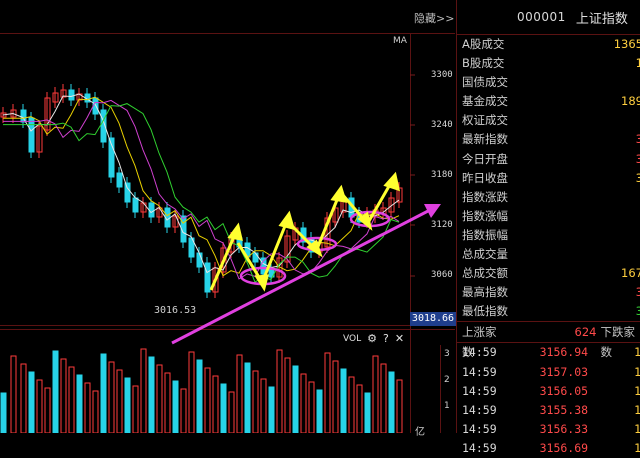 The height and width of the screenshot is (458, 640). Describe the element at coordinates (485, 158) in the screenshot. I see `info-row-label: 今日开盘` at that location.